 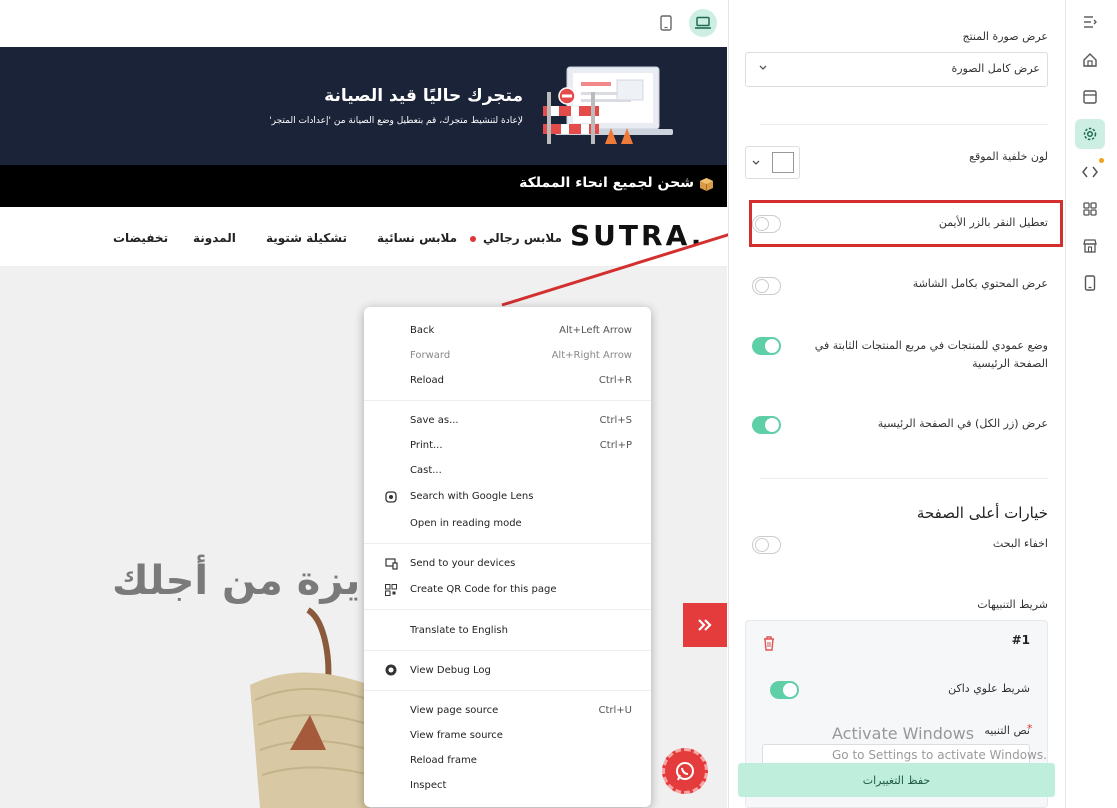 I want to click on qr-code-icon, so click(x=391, y=590).